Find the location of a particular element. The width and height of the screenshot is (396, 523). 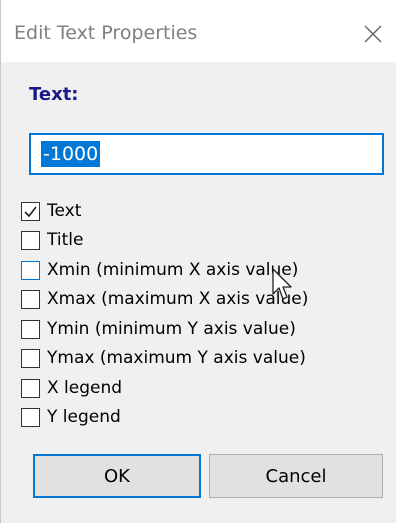

close-button is located at coordinates (373, 34).